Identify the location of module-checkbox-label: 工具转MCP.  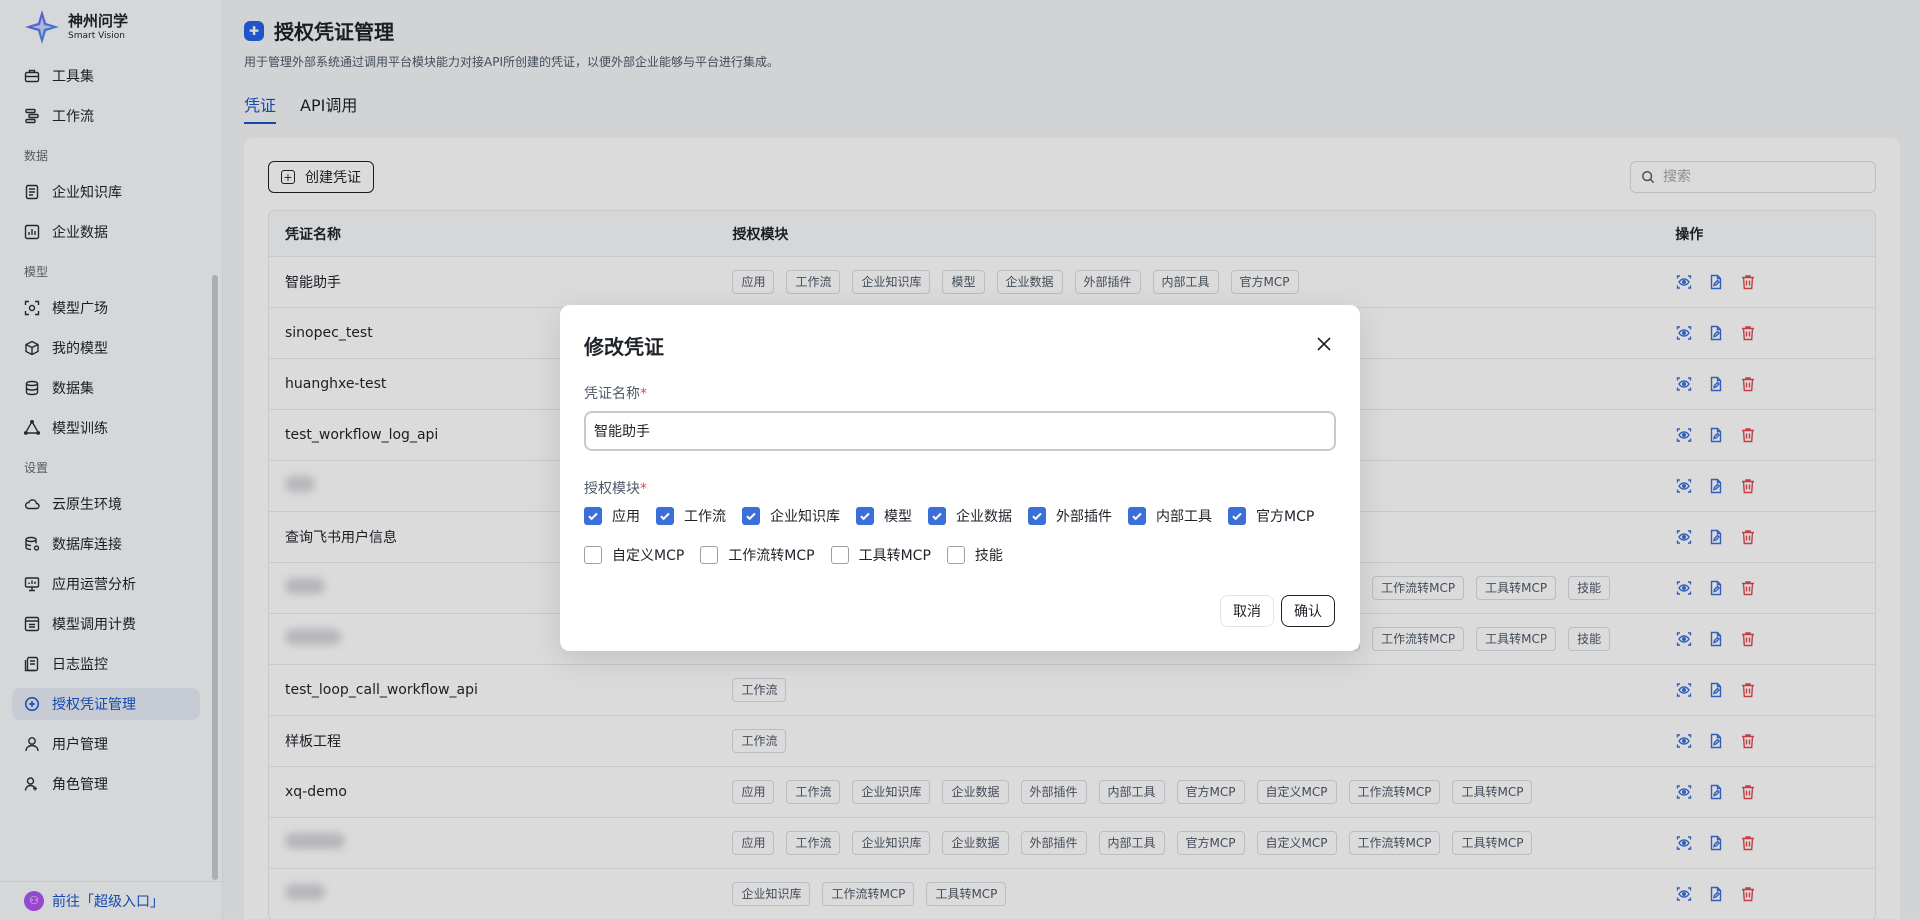
(894, 556).